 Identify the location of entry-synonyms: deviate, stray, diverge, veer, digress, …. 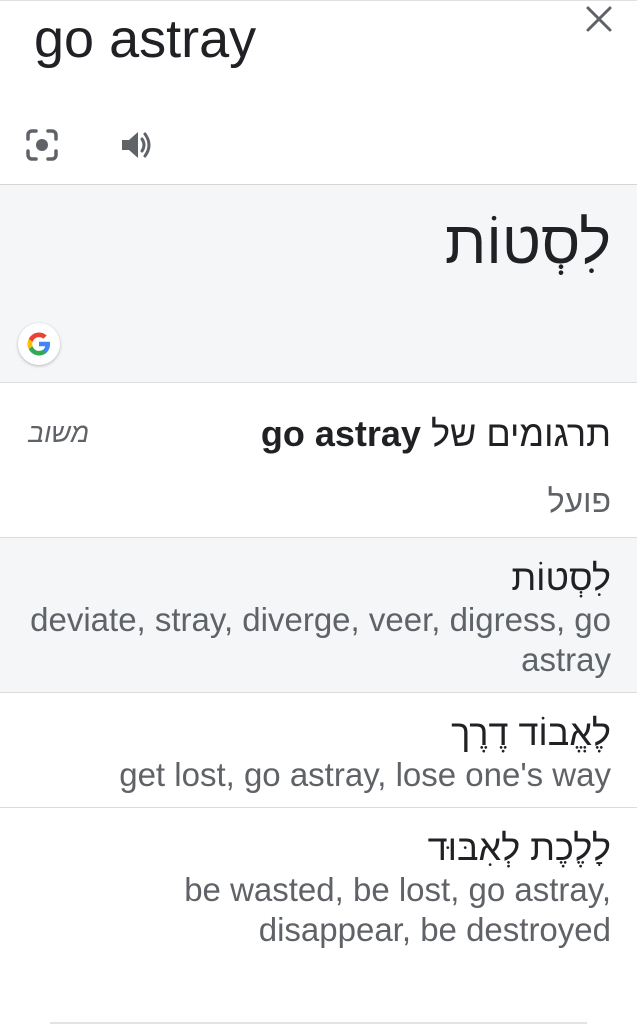
(320, 639).